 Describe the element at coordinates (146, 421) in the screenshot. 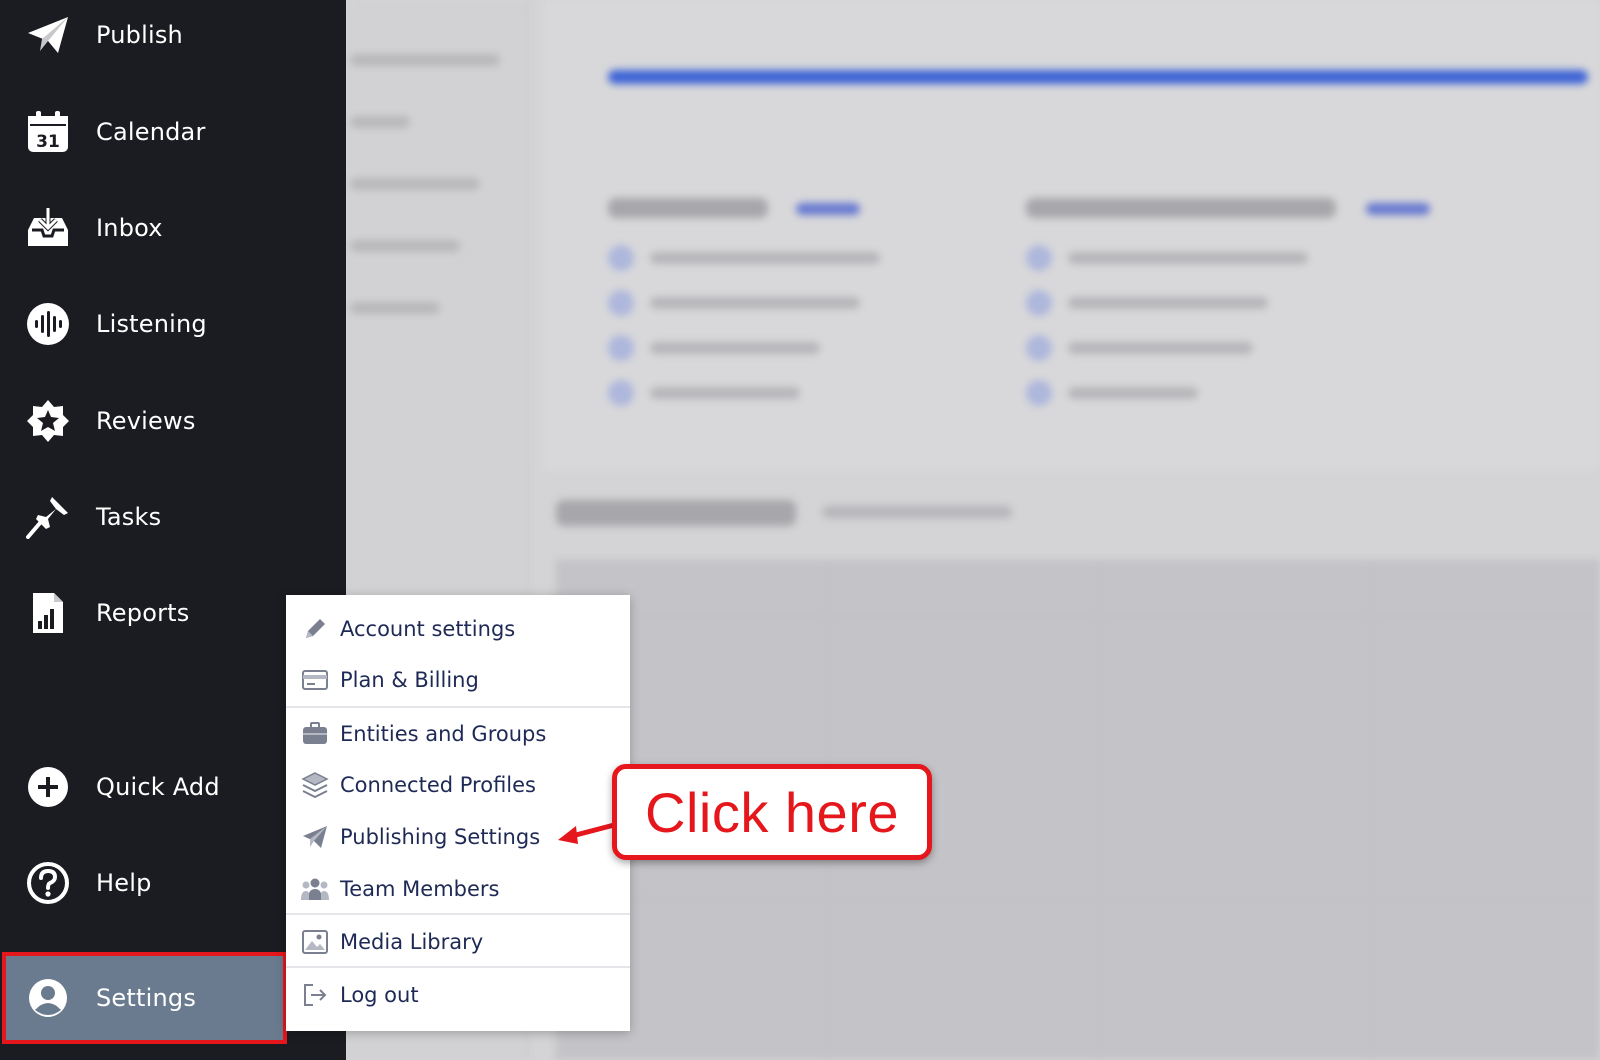

I see `sidebar-item-label: Reviews` at that location.